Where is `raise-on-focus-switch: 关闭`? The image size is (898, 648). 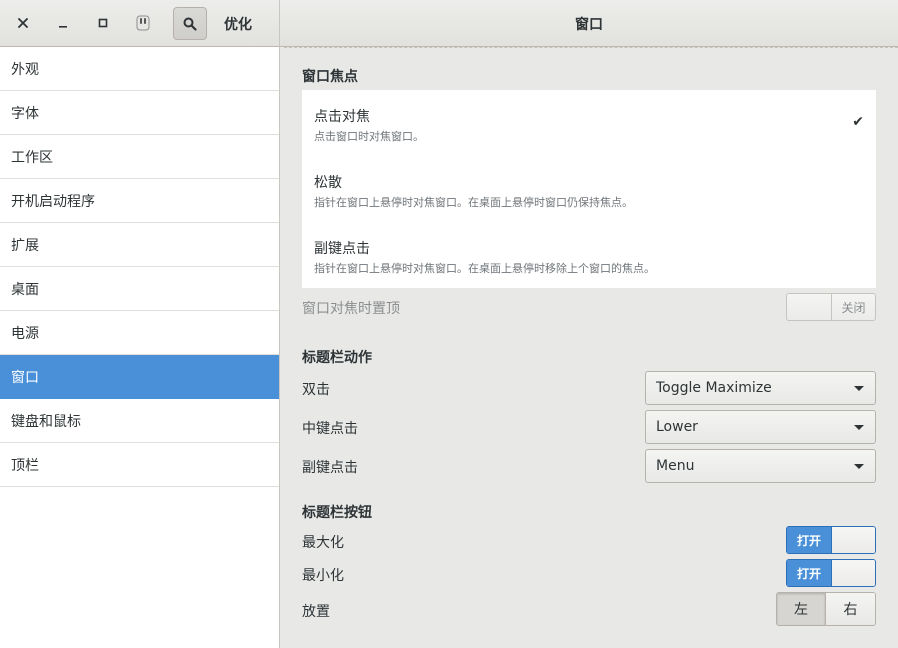
raise-on-focus-switch: 关闭 is located at coordinates (831, 307).